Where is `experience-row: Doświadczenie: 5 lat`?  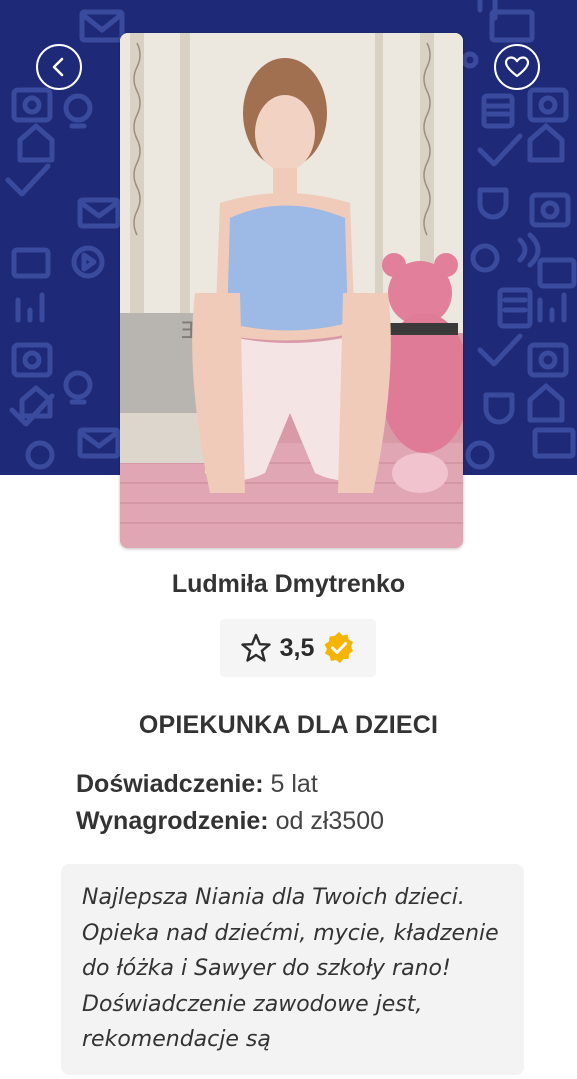 experience-row: Doświadczenie: 5 lat is located at coordinates (197, 784).